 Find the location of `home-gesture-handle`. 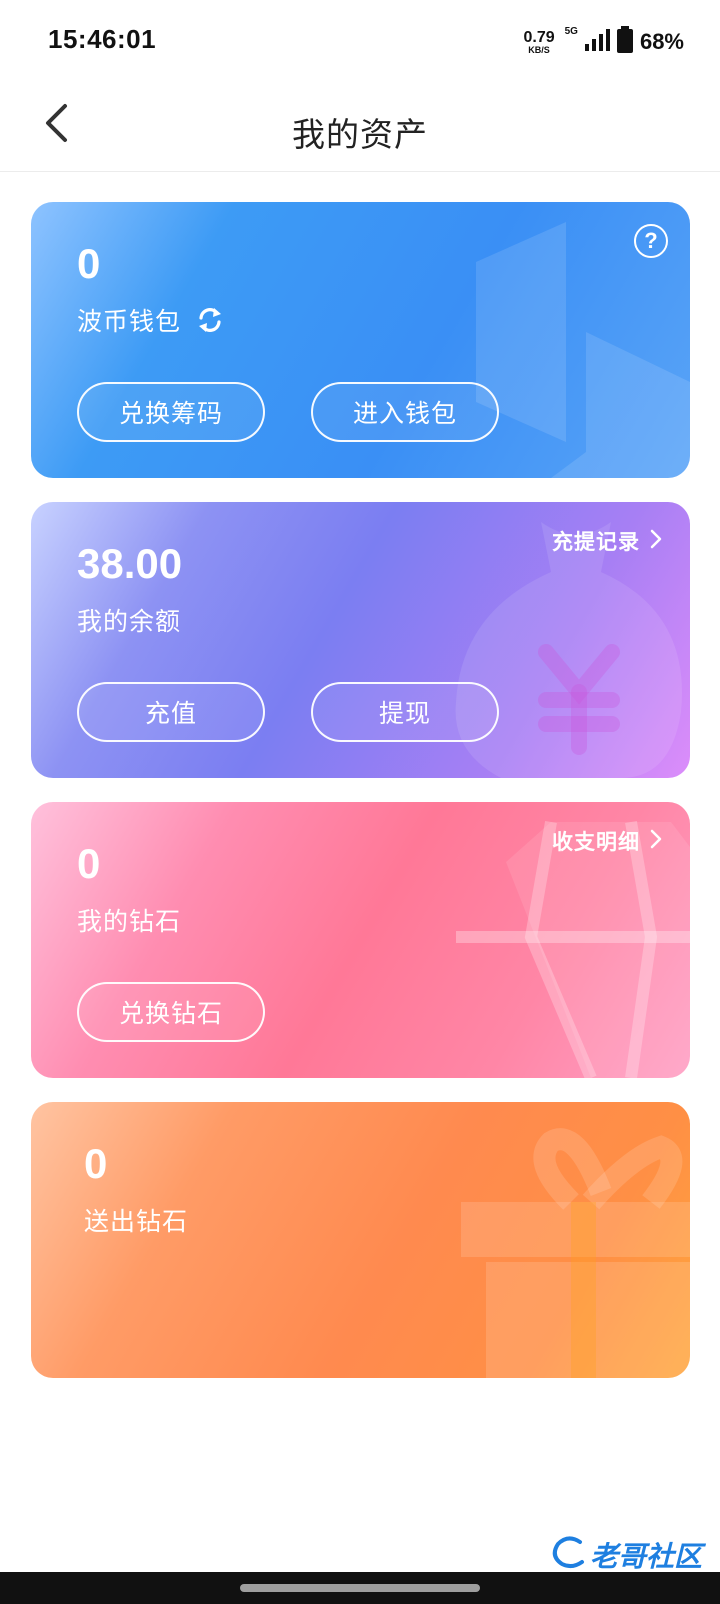

home-gesture-handle is located at coordinates (360, 1588).